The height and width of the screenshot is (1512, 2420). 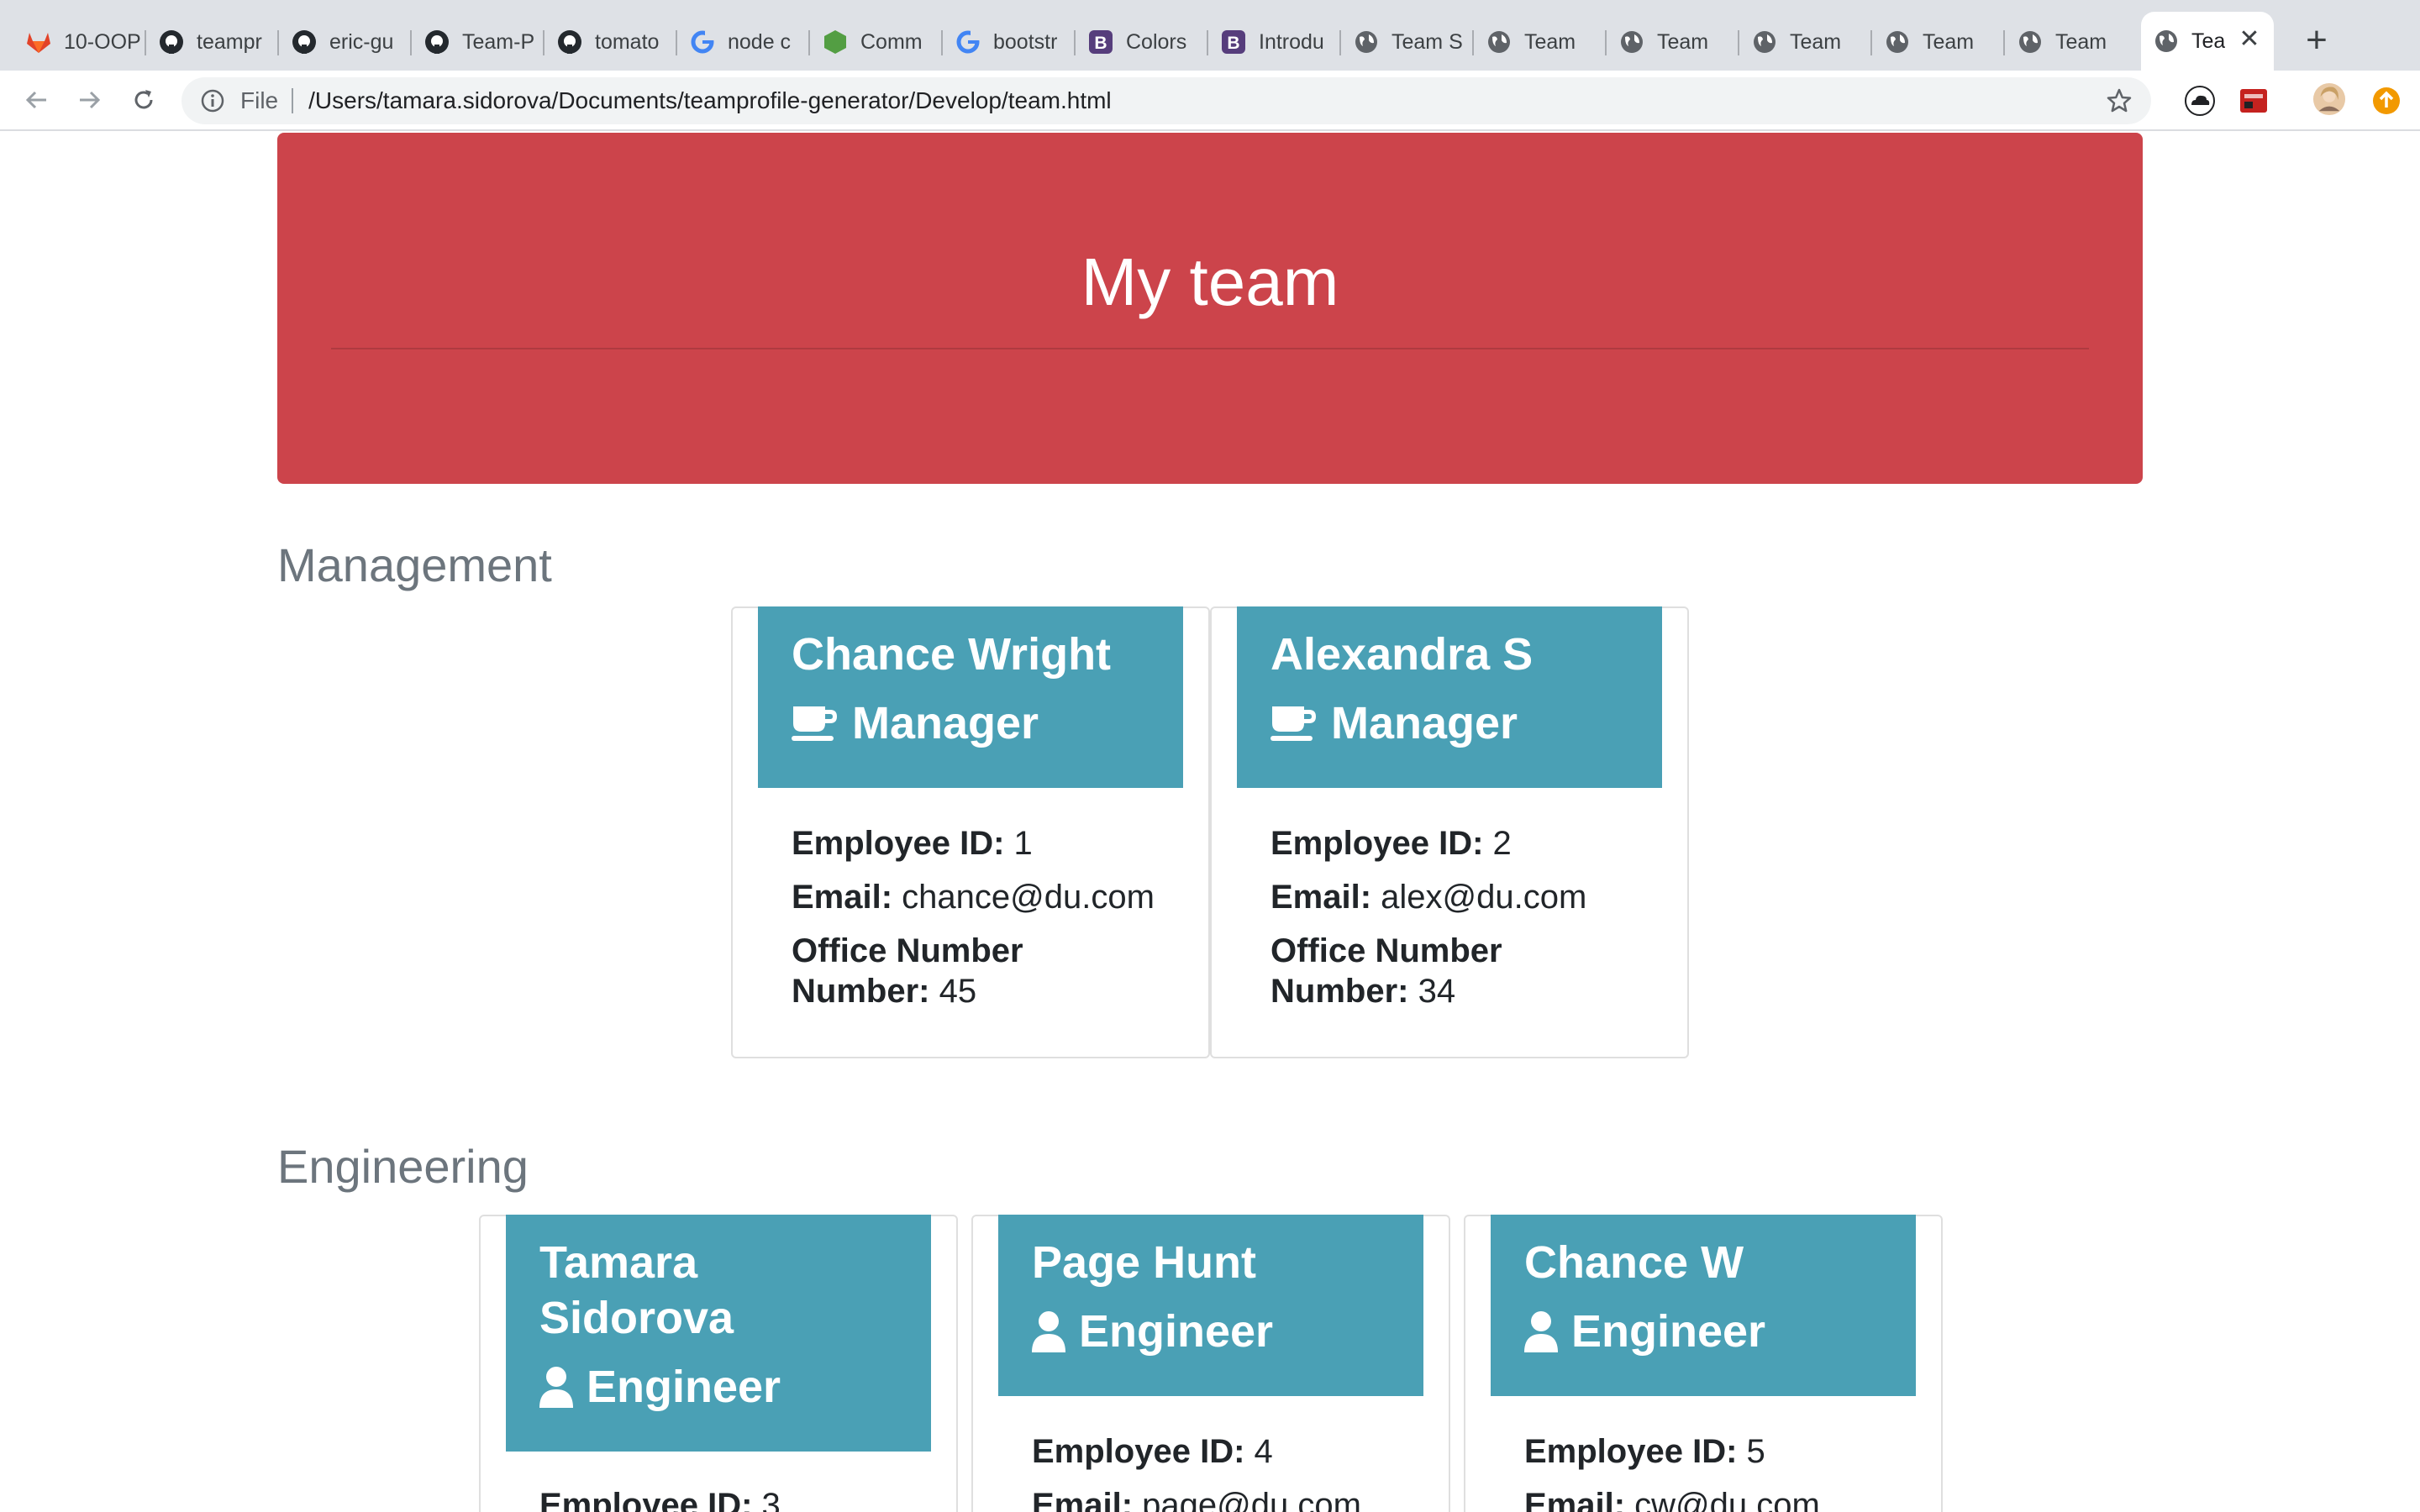 I want to click on browser-tab: tomato, so click(x=611, y=42).